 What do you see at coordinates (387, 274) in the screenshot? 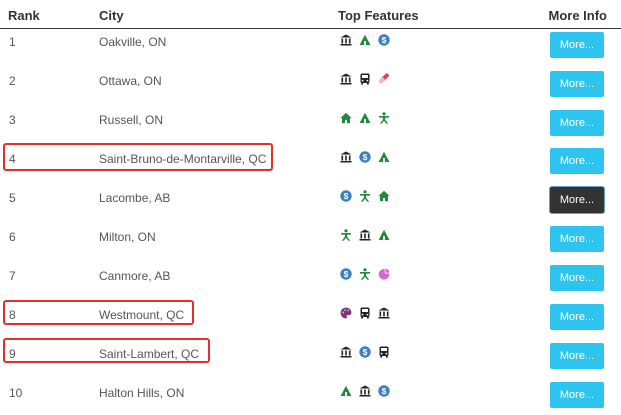
I see `pie-icon` at bounding box center [387, 274].